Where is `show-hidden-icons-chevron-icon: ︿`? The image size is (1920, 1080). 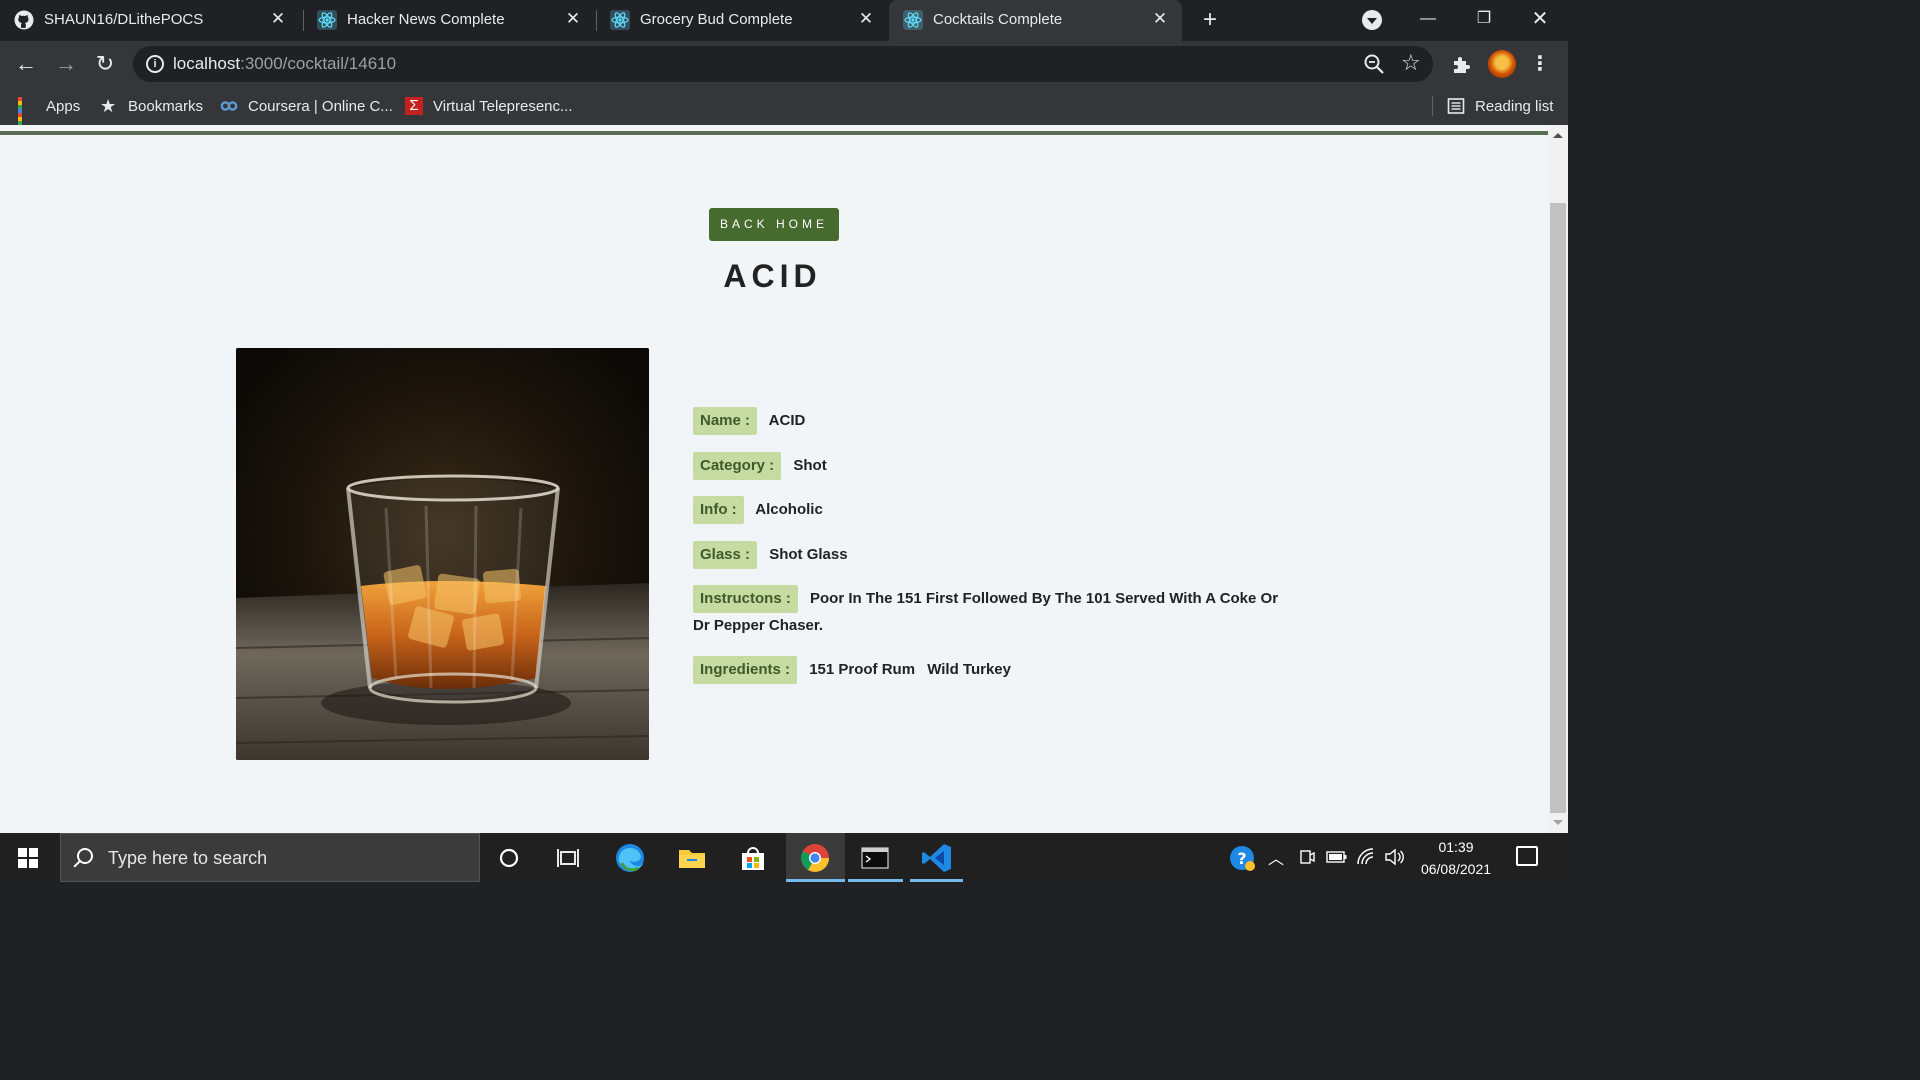
show-hidden-icons-chevron-icon: ︿ is located at coordinates (1276, 857).